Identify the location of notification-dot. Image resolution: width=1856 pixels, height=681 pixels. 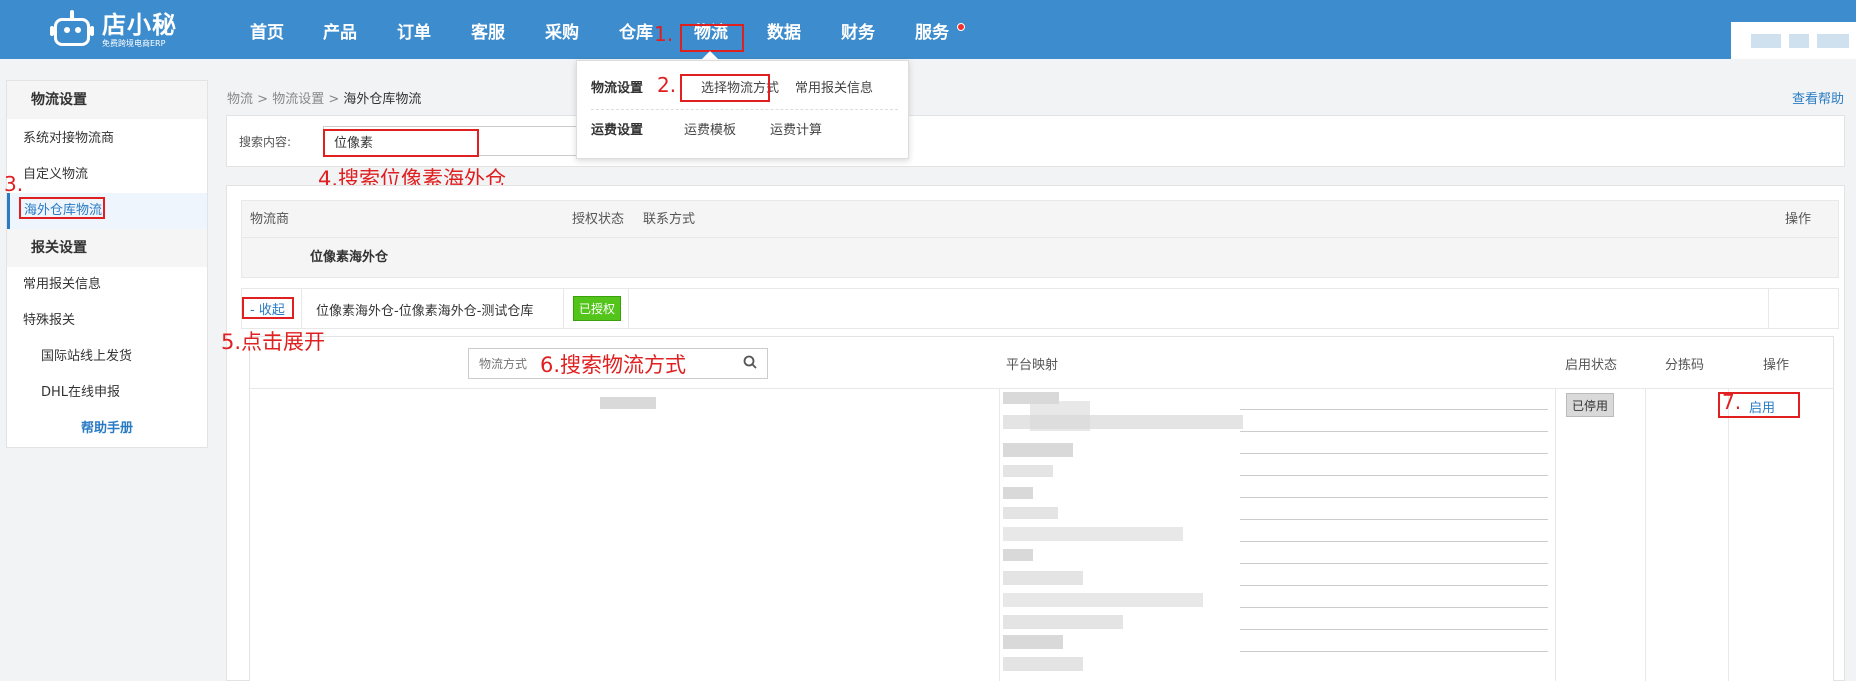
(961, 27).